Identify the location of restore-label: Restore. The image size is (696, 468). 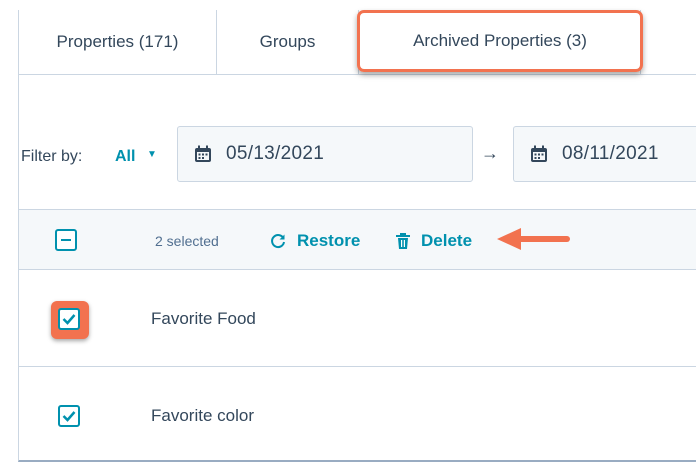
(329, 240).